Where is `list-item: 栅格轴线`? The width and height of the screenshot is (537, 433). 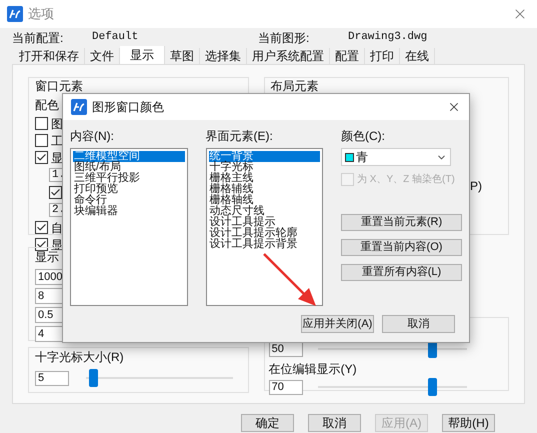 list-item: 栅格轴线 is located at coordinates (264, 200).